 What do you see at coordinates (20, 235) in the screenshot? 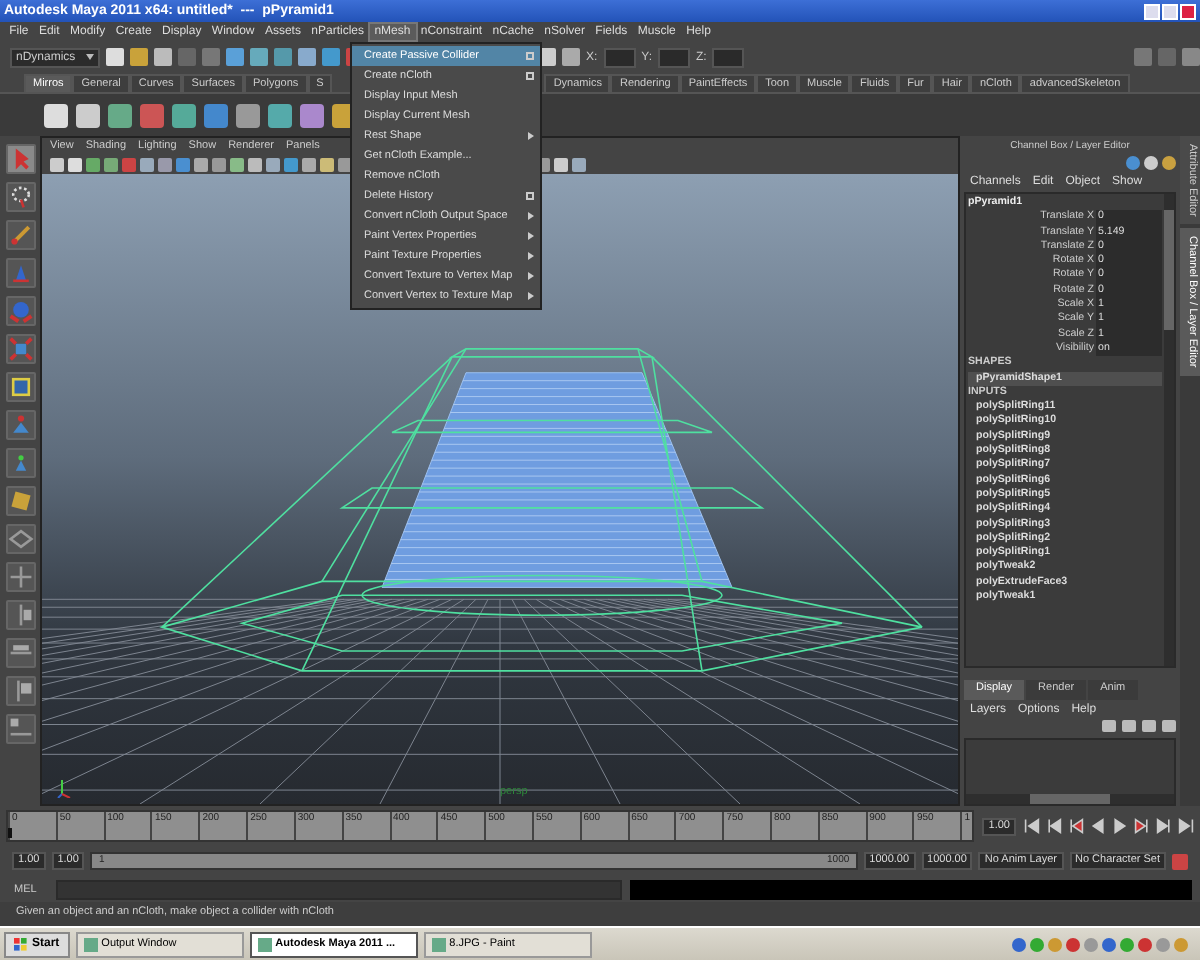
I see `brush-icon` at bounding box center [20, 235].